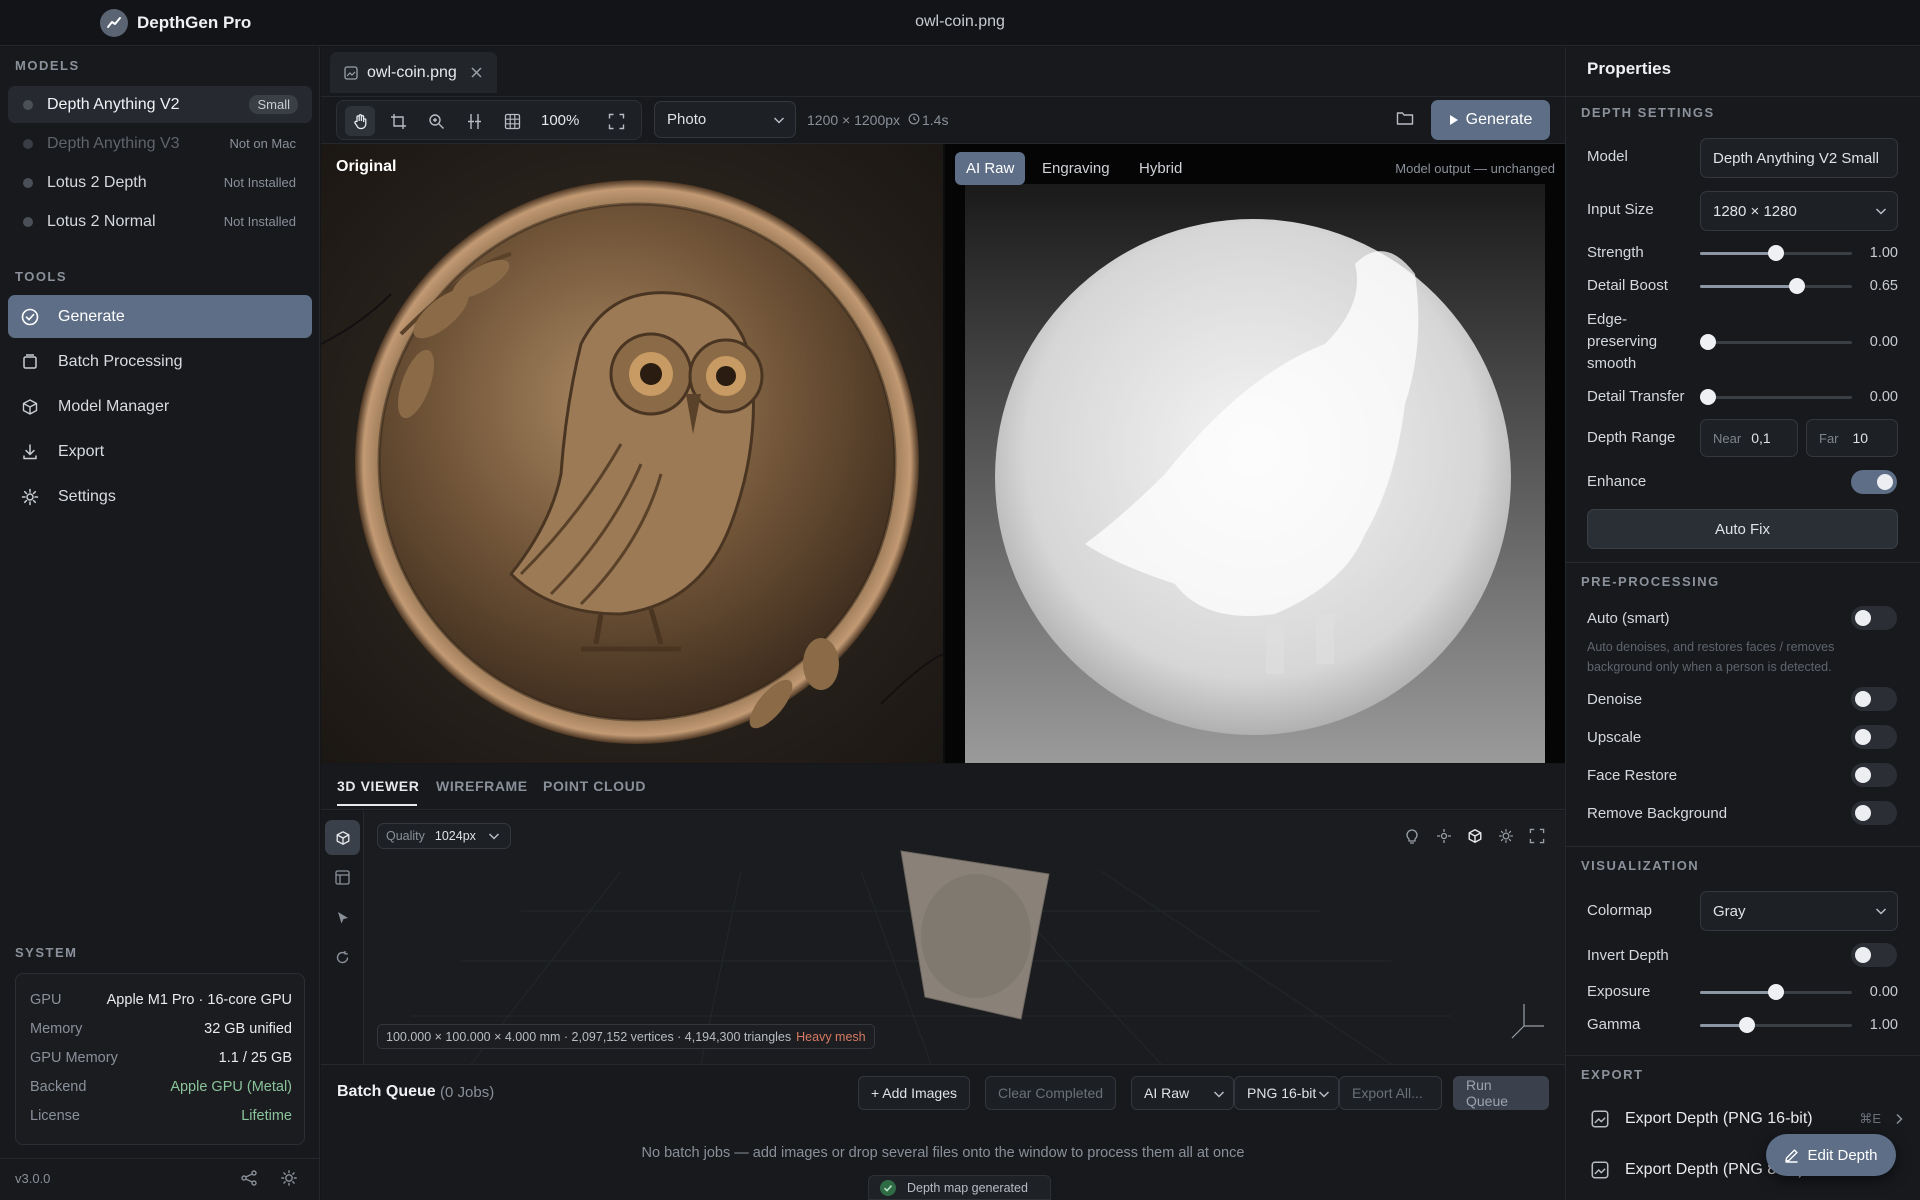 This screenshot has width=1920, height=1200. Describe the element at coordinates (1719, 1118) in the screenshot. I see `export-item-label: Export Depth (PNG 16-bit)` at that location.